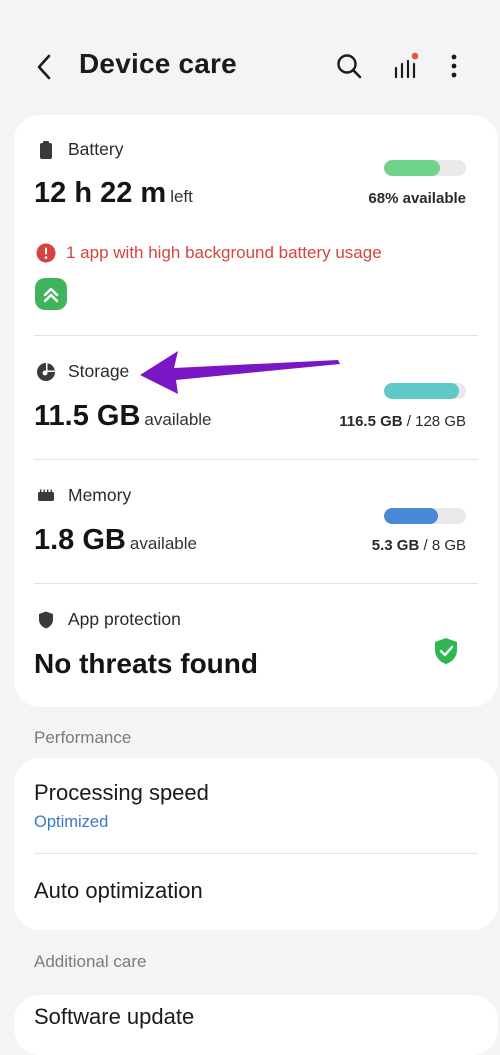 The height and width of the screenshot is (1055, 500). Describe the element at coordinates (46, 253) in the screenshot. I see `alert-icon` at that location.